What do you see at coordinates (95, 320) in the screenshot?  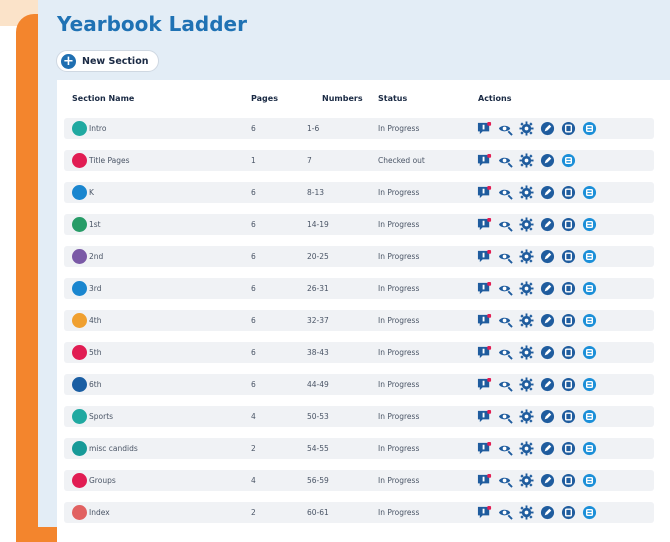 I see `section-name: 4th` at bounding box center [95, 320].